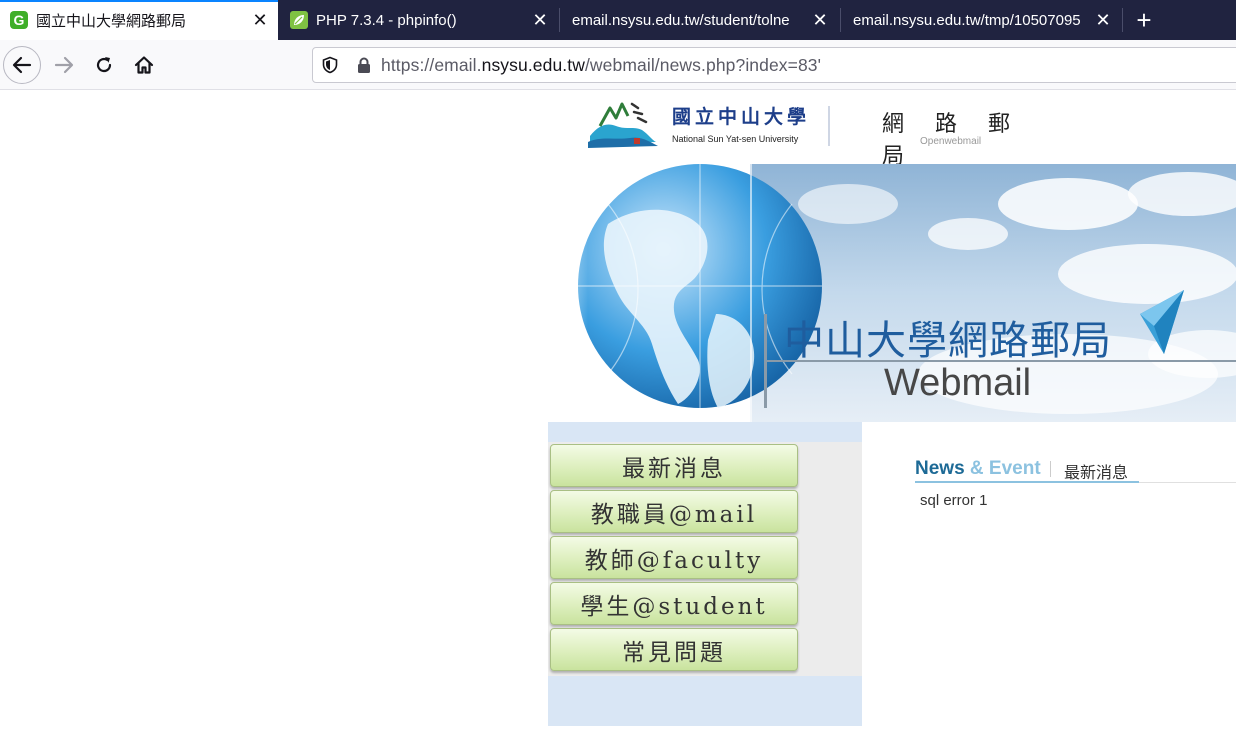 This screenshot has width=1236, height=755. I want to click on tab-webmail: G 國立中山大學網路郵局 ✕, so click(139, 20).